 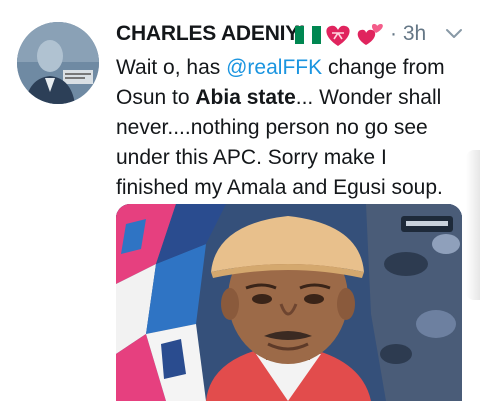 I want to click on text-segment: change from, so click(x=383, y=67).